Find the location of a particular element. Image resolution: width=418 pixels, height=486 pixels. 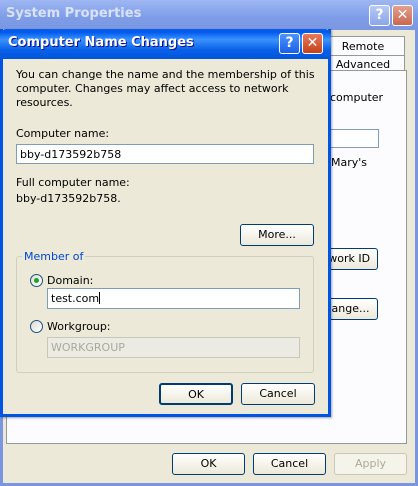

help-icon: ? is located at coordinates (379, 15).